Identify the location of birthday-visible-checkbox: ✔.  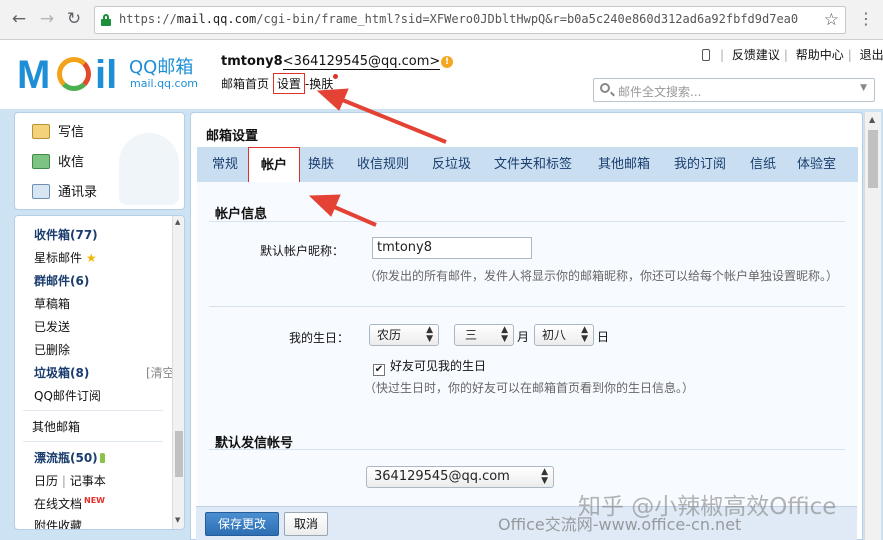
(379, 370).